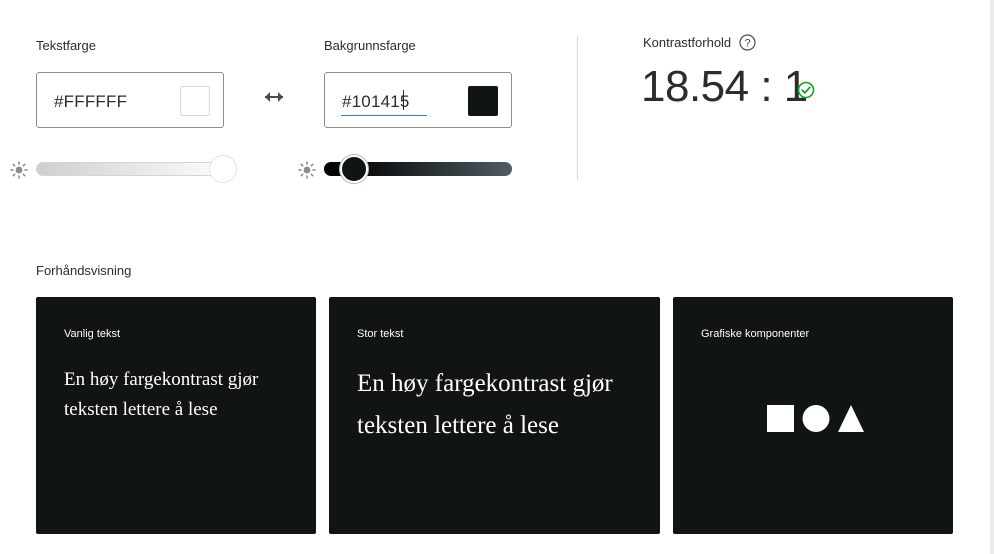  I want to click on background-color-hex-input: #101415, so click(376, 102).